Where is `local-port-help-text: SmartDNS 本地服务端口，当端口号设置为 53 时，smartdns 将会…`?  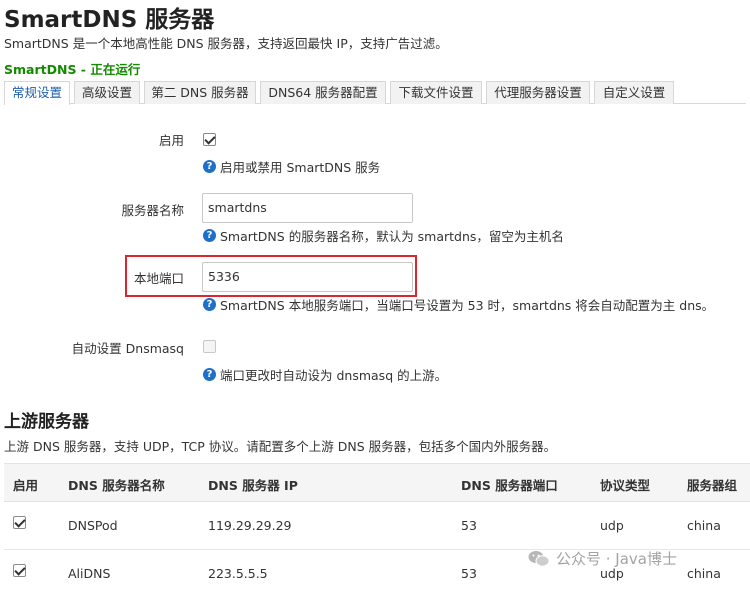 local-port-help-text: SmartDNS 本地服务端口，当端口号设置为 53 时，smartdns 将会… is located at coordinates (467, 305).